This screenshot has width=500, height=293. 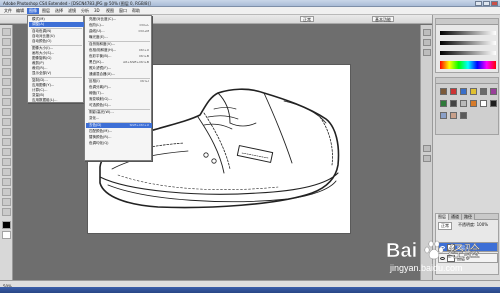 I want to click on menu-image: 图像, so click(x=33, y=11).